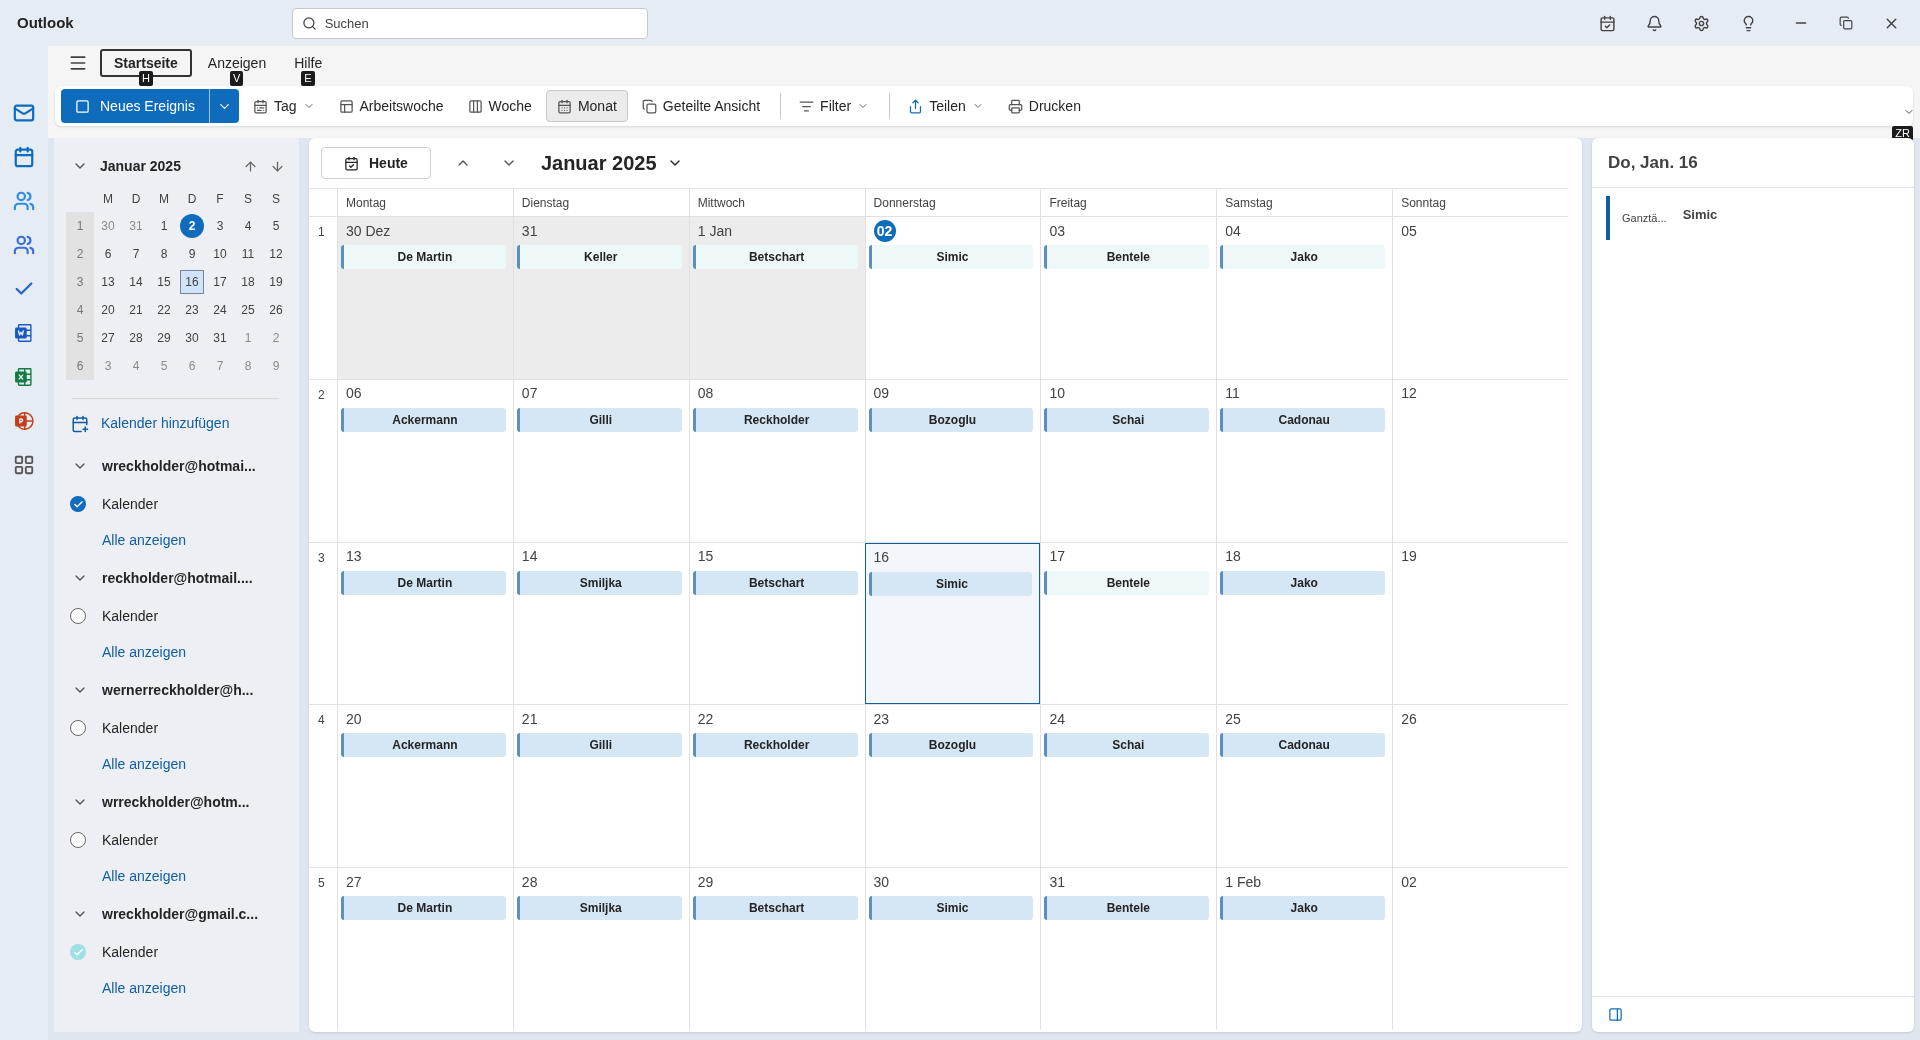 The image size is (1920, 1040). I want to click on day-cell: 15 Betschart, so click(776, 623).